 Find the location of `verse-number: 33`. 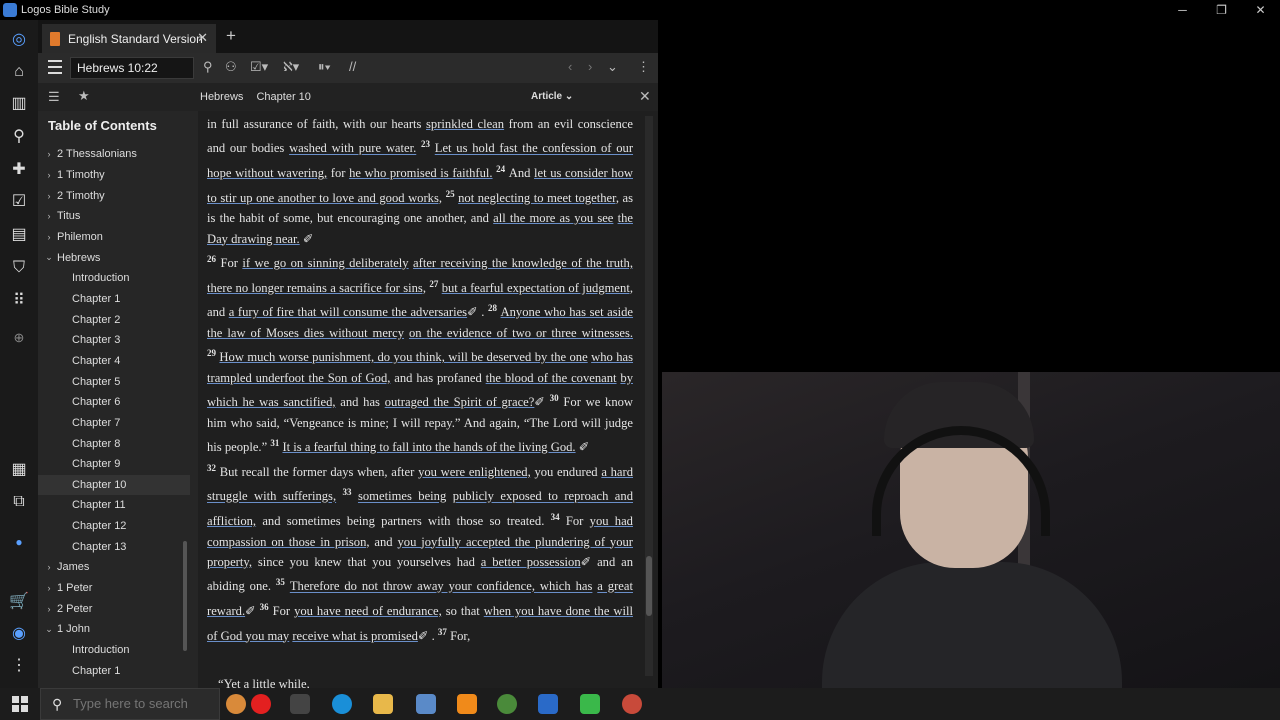

verse-number: 33 is located at coordinates (347, 492).